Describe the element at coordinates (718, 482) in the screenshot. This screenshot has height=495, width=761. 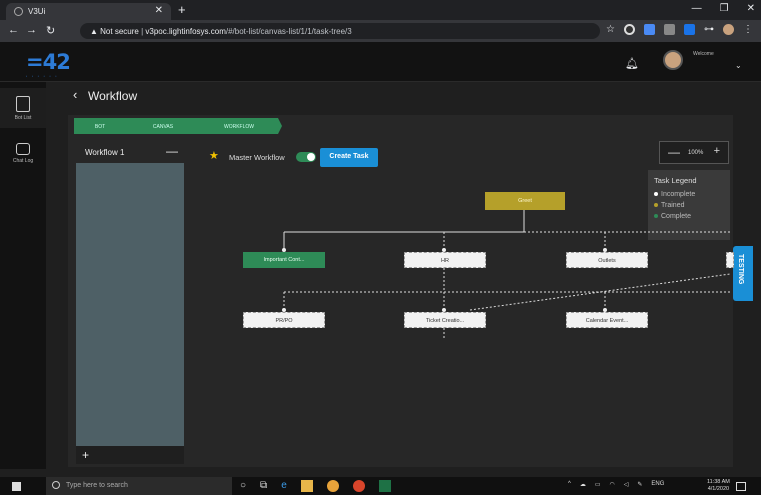
I see `clock-time: 11:38 AM` at that location.